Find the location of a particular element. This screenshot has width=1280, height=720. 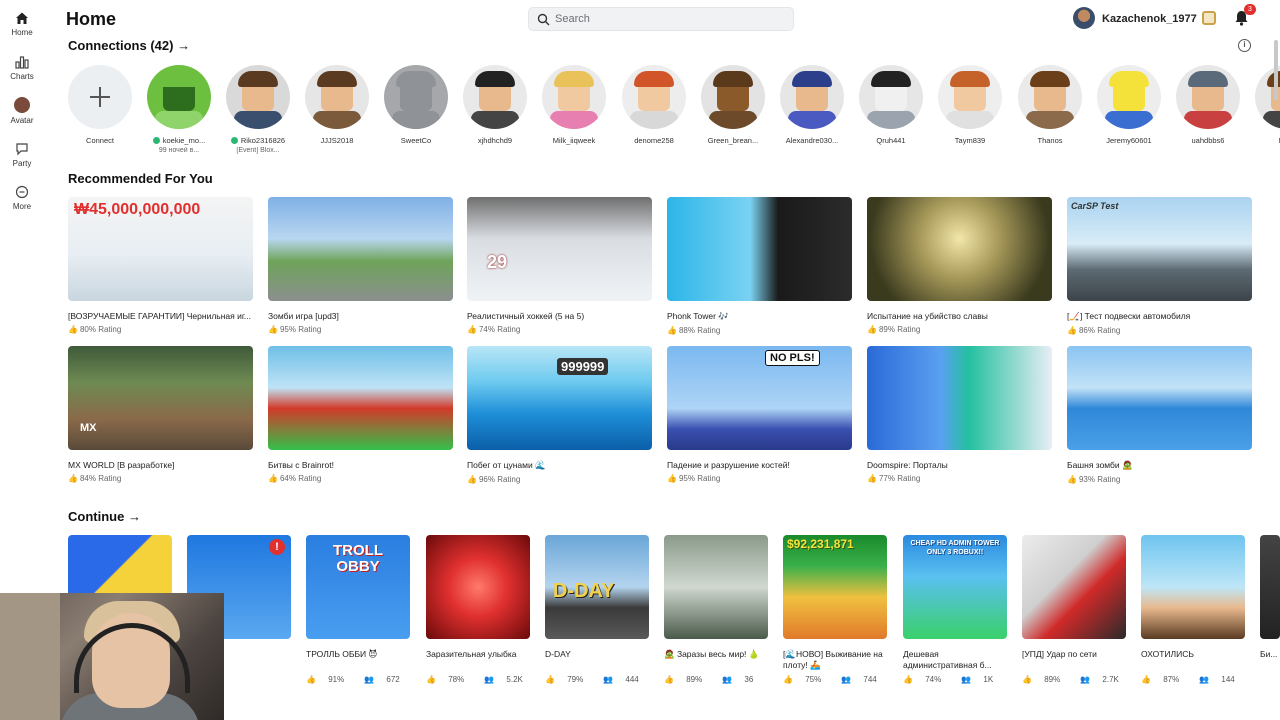

game-stats: 👍 75% 👥 744 is located at coordinates (835, 679).